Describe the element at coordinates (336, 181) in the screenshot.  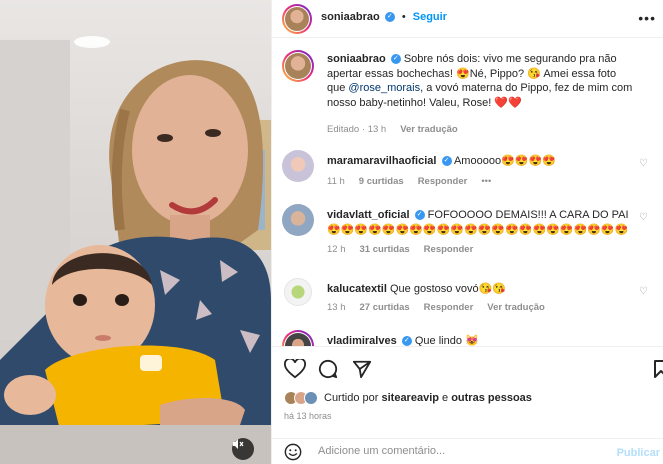
I see `comment-age: 11 h` at that location.